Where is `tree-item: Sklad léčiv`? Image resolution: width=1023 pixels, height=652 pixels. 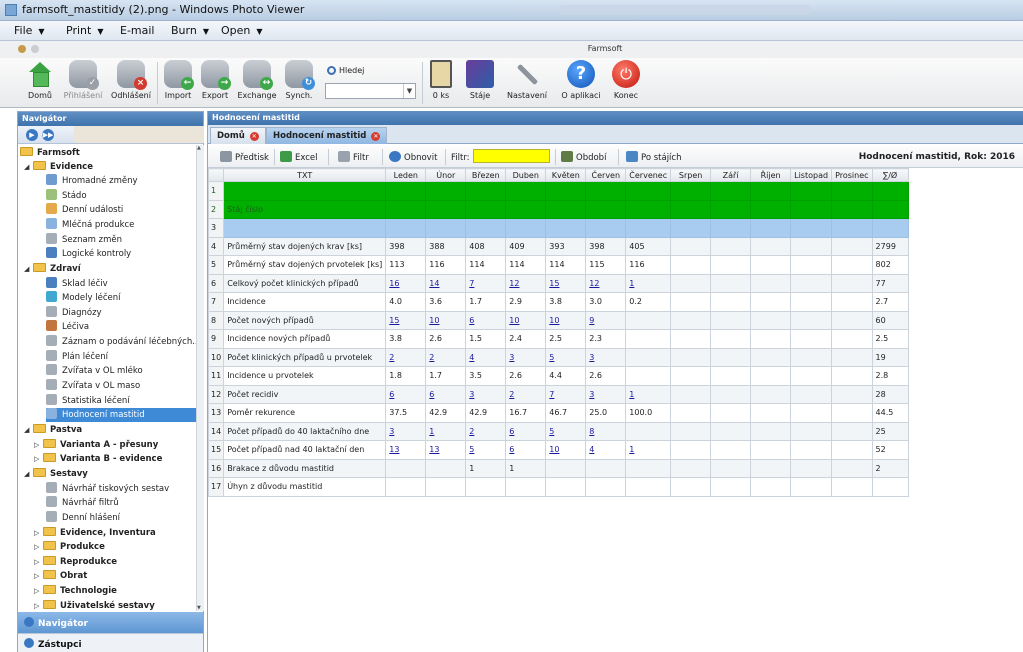
tree-item: Sklad léčiv is located at coordinates (77, 284).